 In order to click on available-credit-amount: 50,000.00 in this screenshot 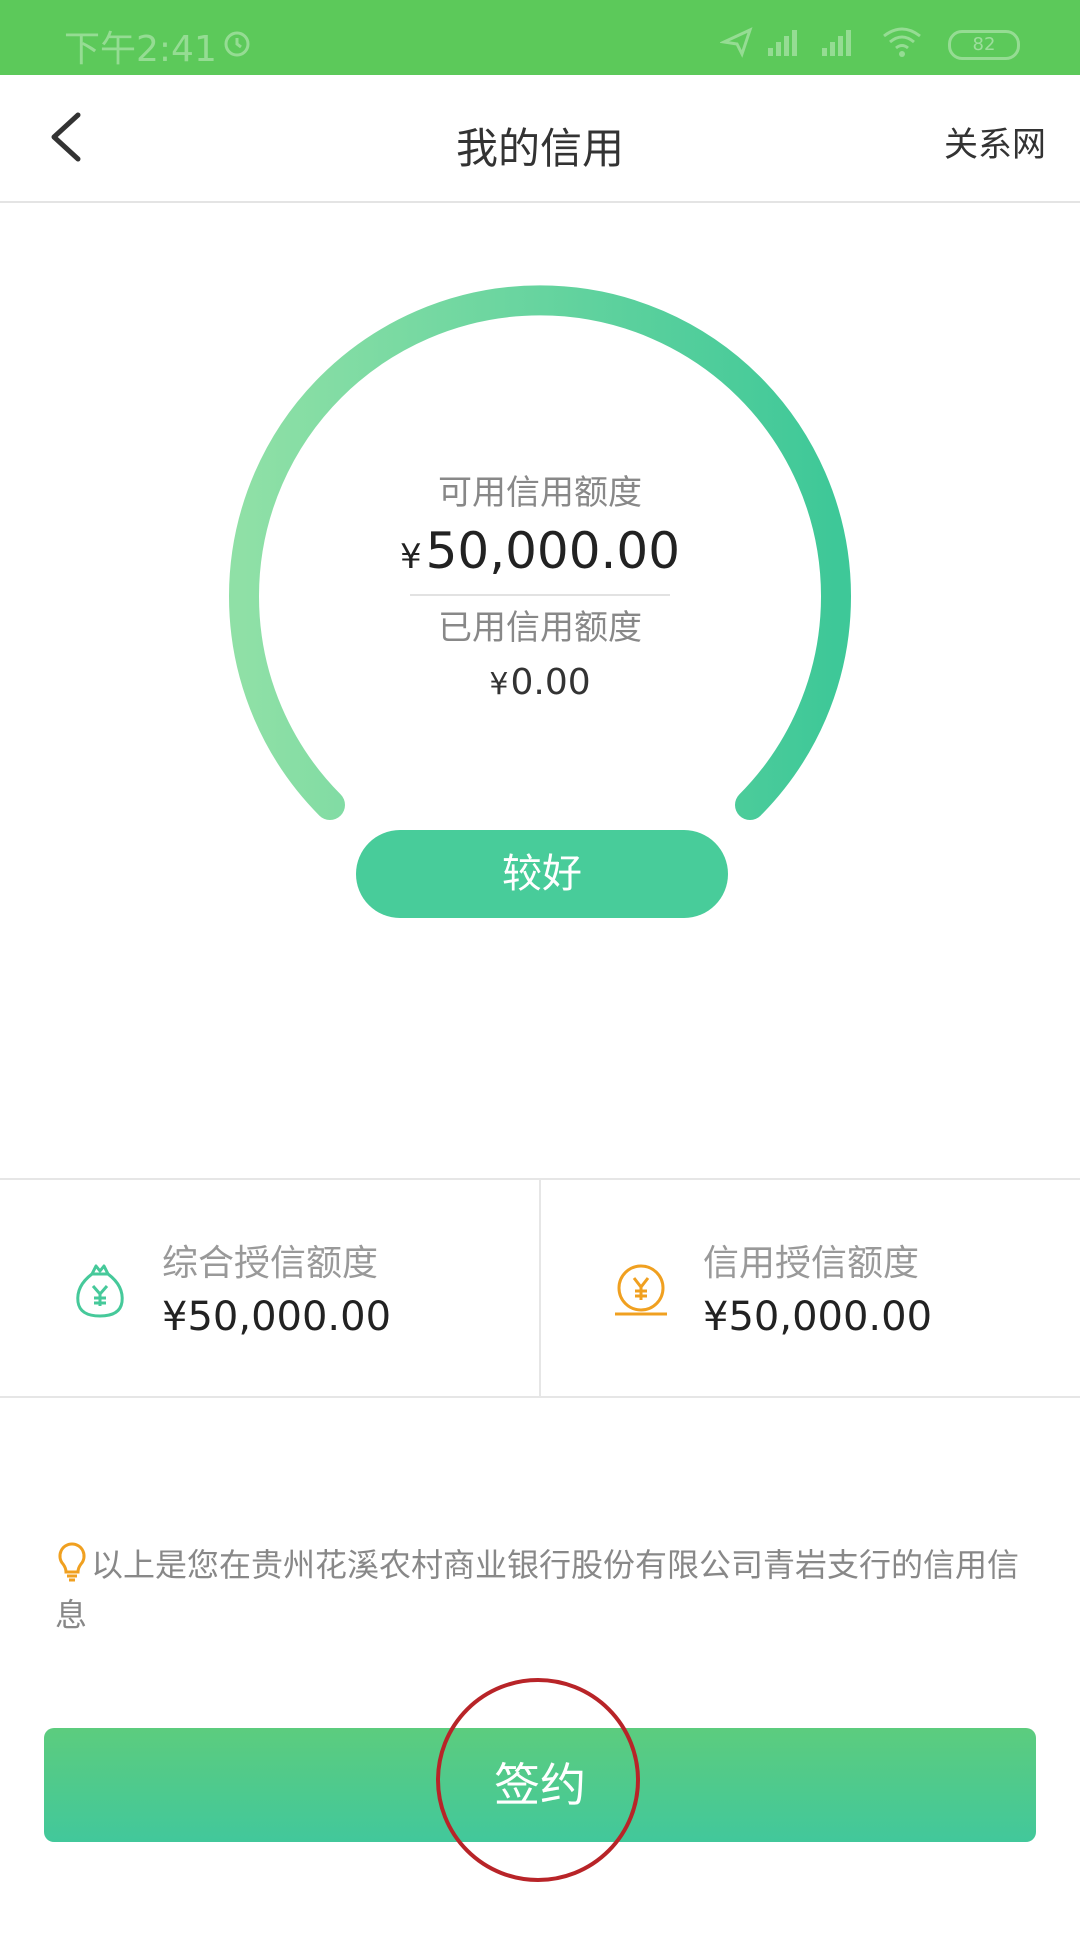, I will do `click(553, 551)`.